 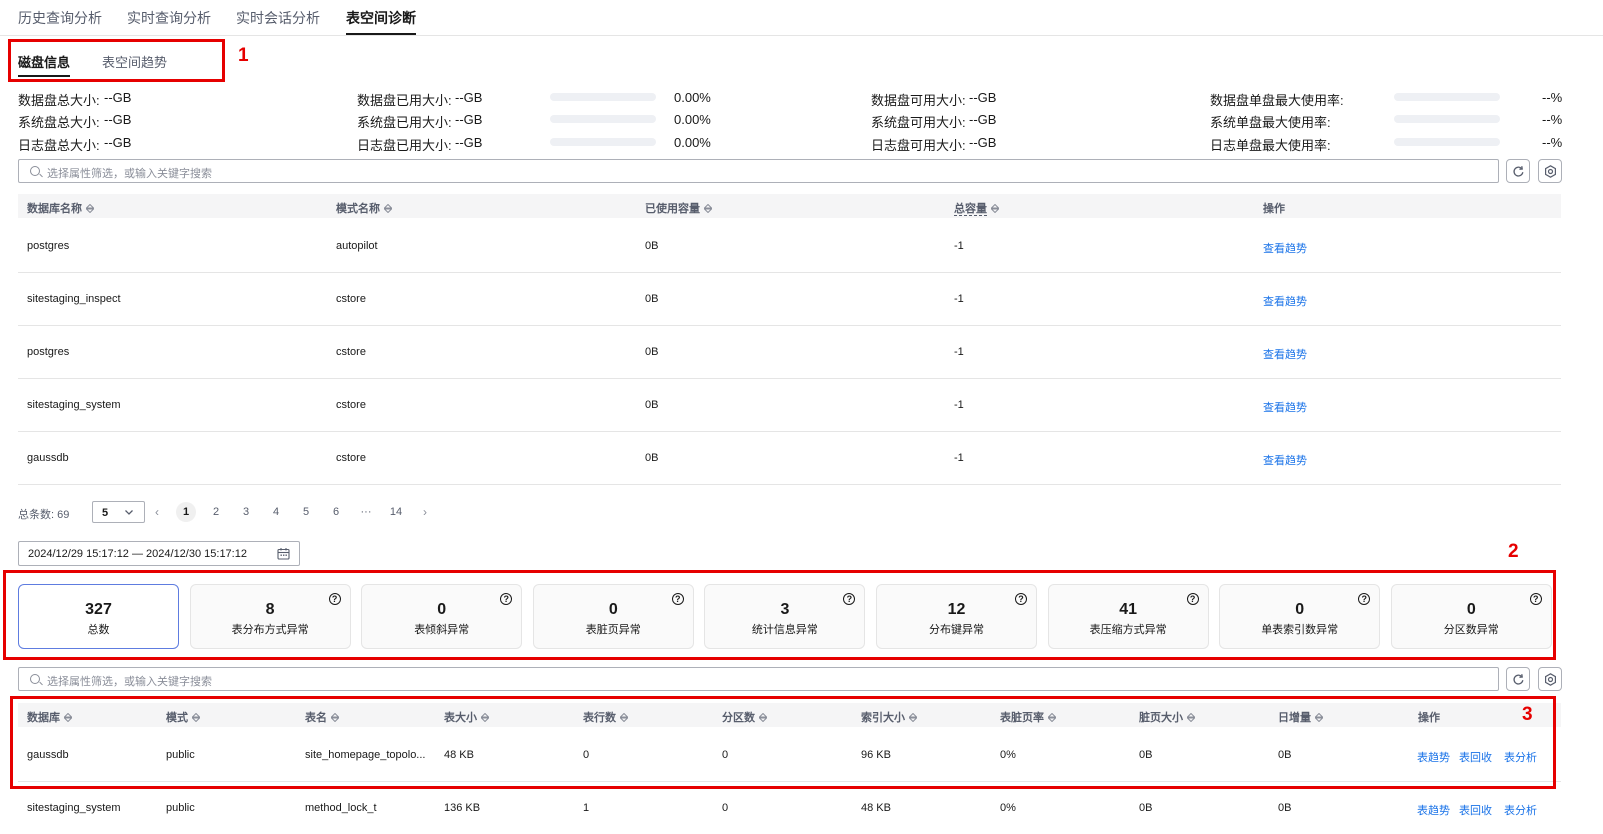 What do you see at coordinates (183, 717) in the screenshot?
I see `column-header: 模式` at bounding box center [183, 717].